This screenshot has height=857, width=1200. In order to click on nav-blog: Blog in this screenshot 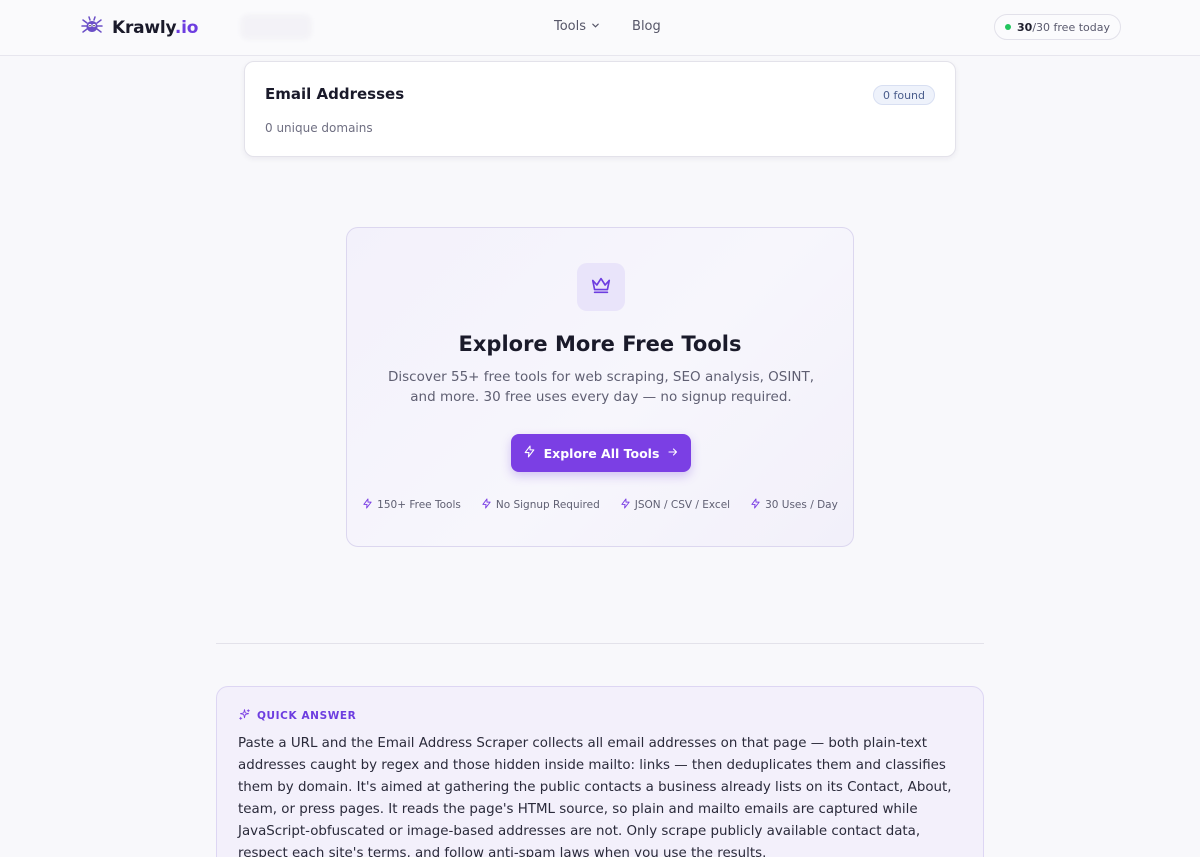, I will do `click(646, 26)`.